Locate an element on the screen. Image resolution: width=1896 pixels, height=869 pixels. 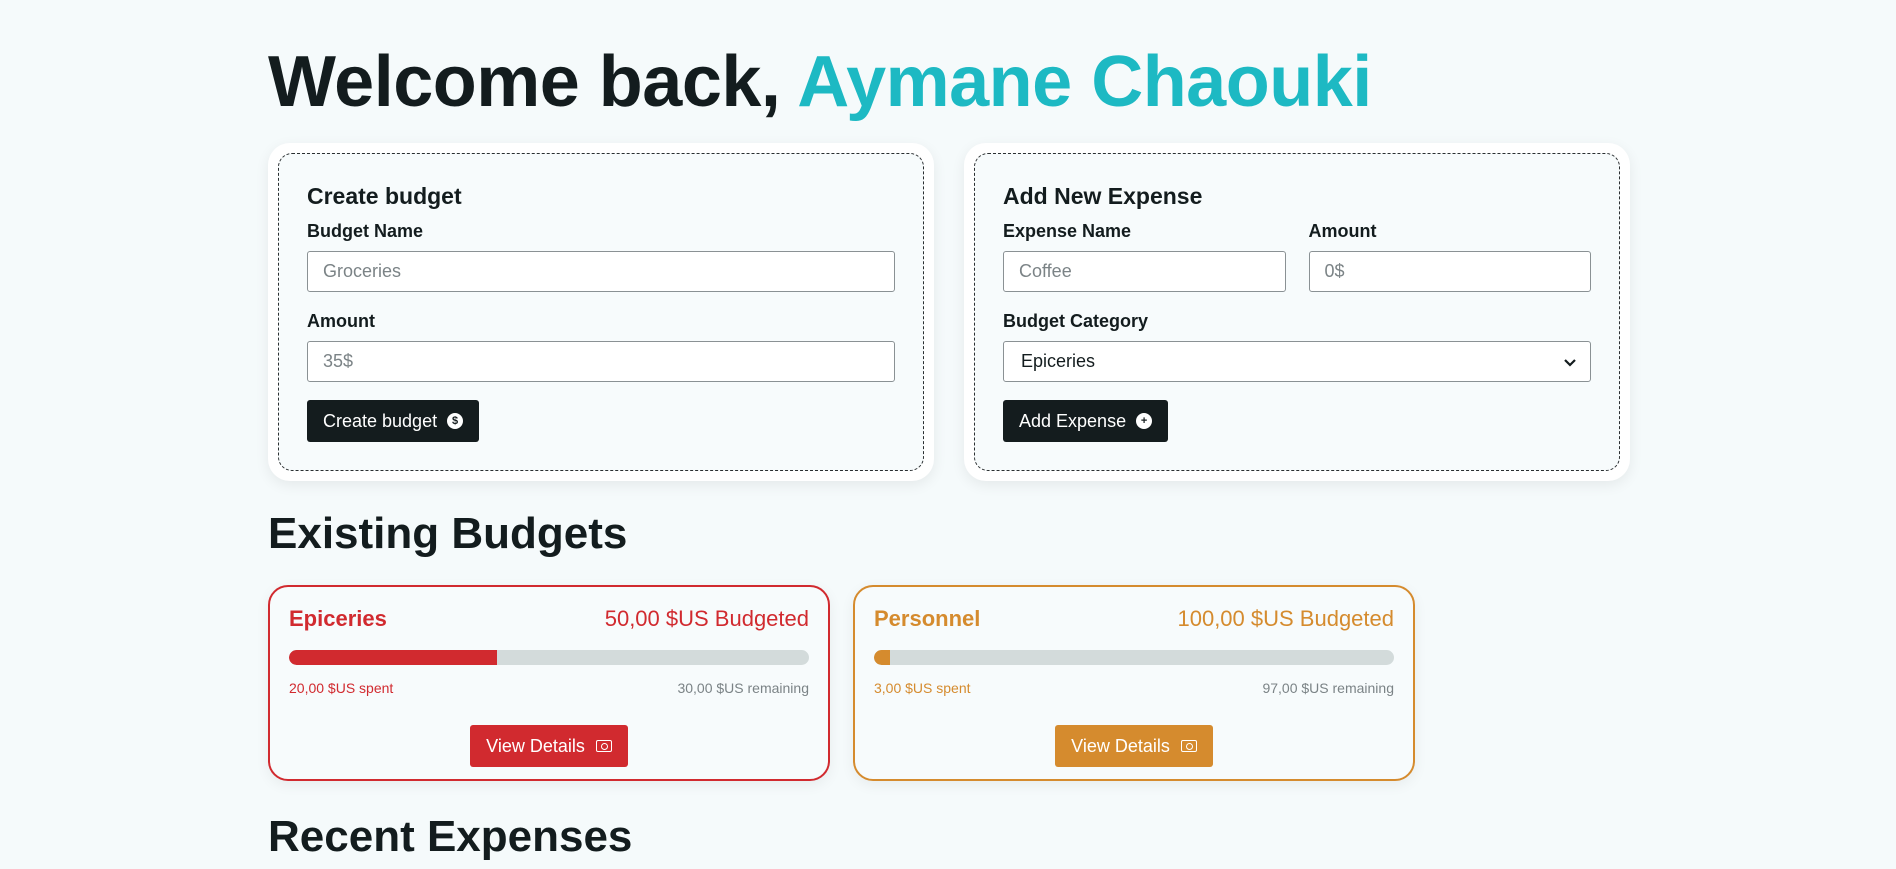
budget-name: Personnel is located at coordinates (927, 618).